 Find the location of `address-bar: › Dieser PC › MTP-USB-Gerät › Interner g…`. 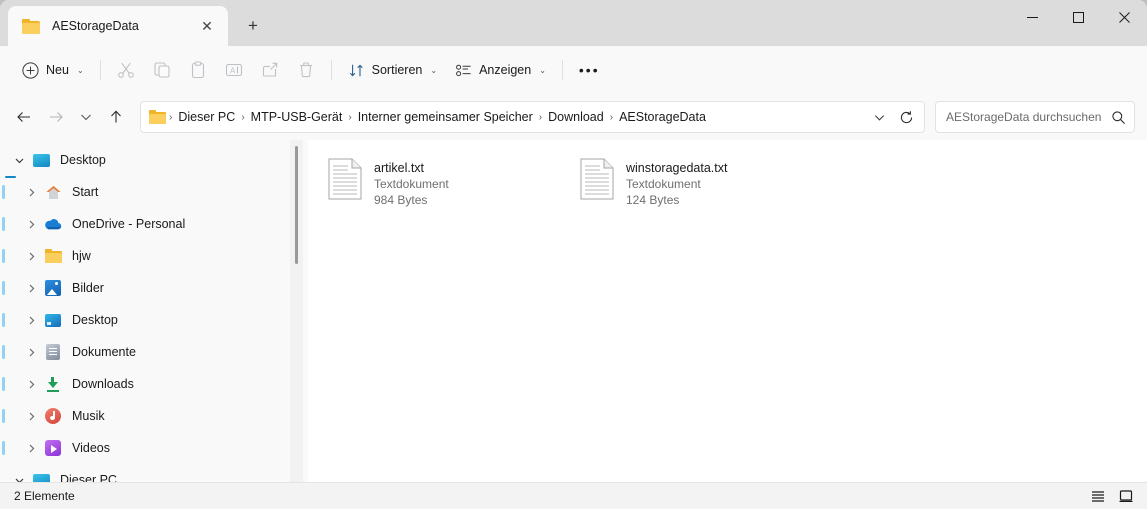

address-bar: › Dieser PC › MTP-USB-Gerät › Interner g… is located at coordinates (532, 117).